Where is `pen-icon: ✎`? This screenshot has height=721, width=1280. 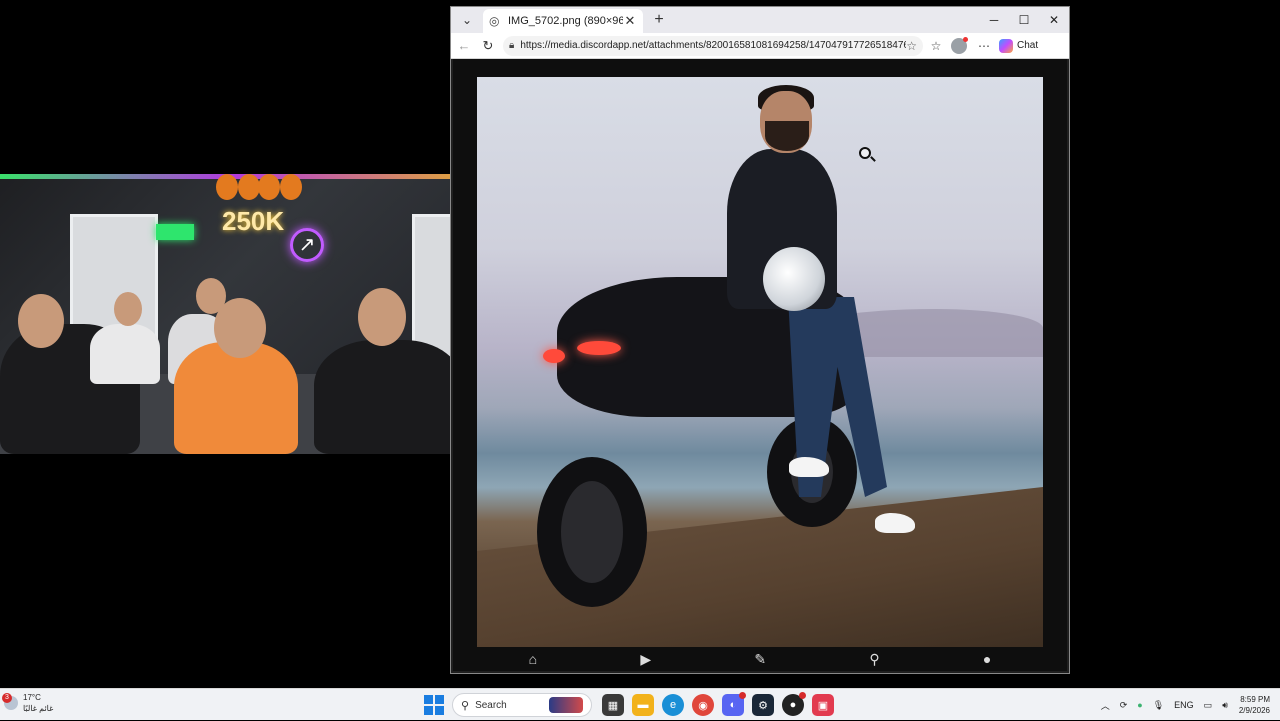
pen-icon: ✎ is located at coordinates (760, 658).